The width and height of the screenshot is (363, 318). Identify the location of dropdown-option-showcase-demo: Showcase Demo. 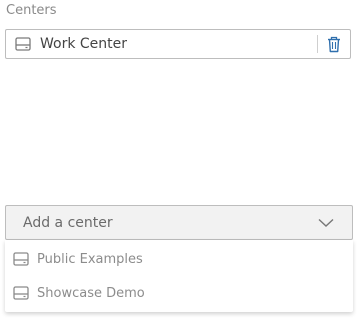
(179, 293).